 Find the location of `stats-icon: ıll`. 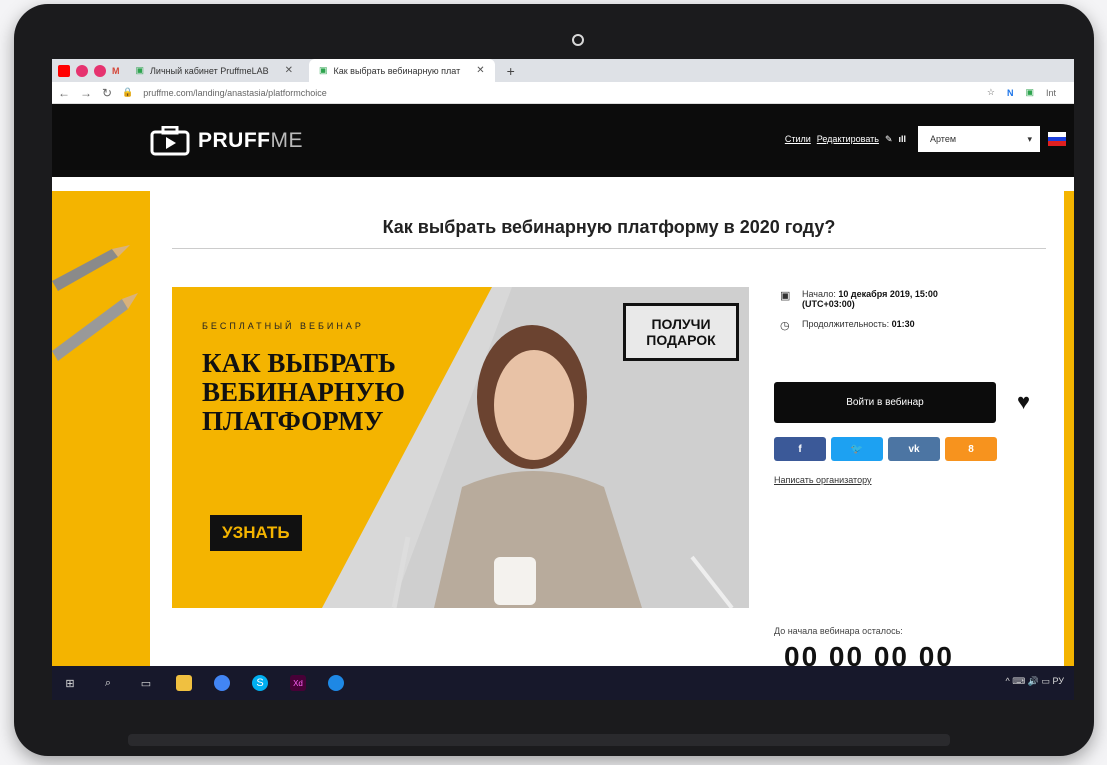

stats-icon: ıll is located at coordinates (902, 139).